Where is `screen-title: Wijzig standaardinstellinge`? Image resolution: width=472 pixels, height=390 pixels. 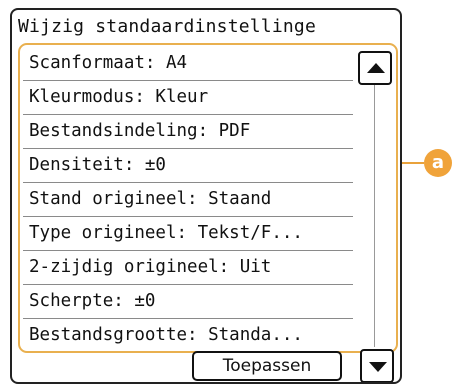
screen-title: Wijzig standaardinstellinge is located at coordinates (167, 26).